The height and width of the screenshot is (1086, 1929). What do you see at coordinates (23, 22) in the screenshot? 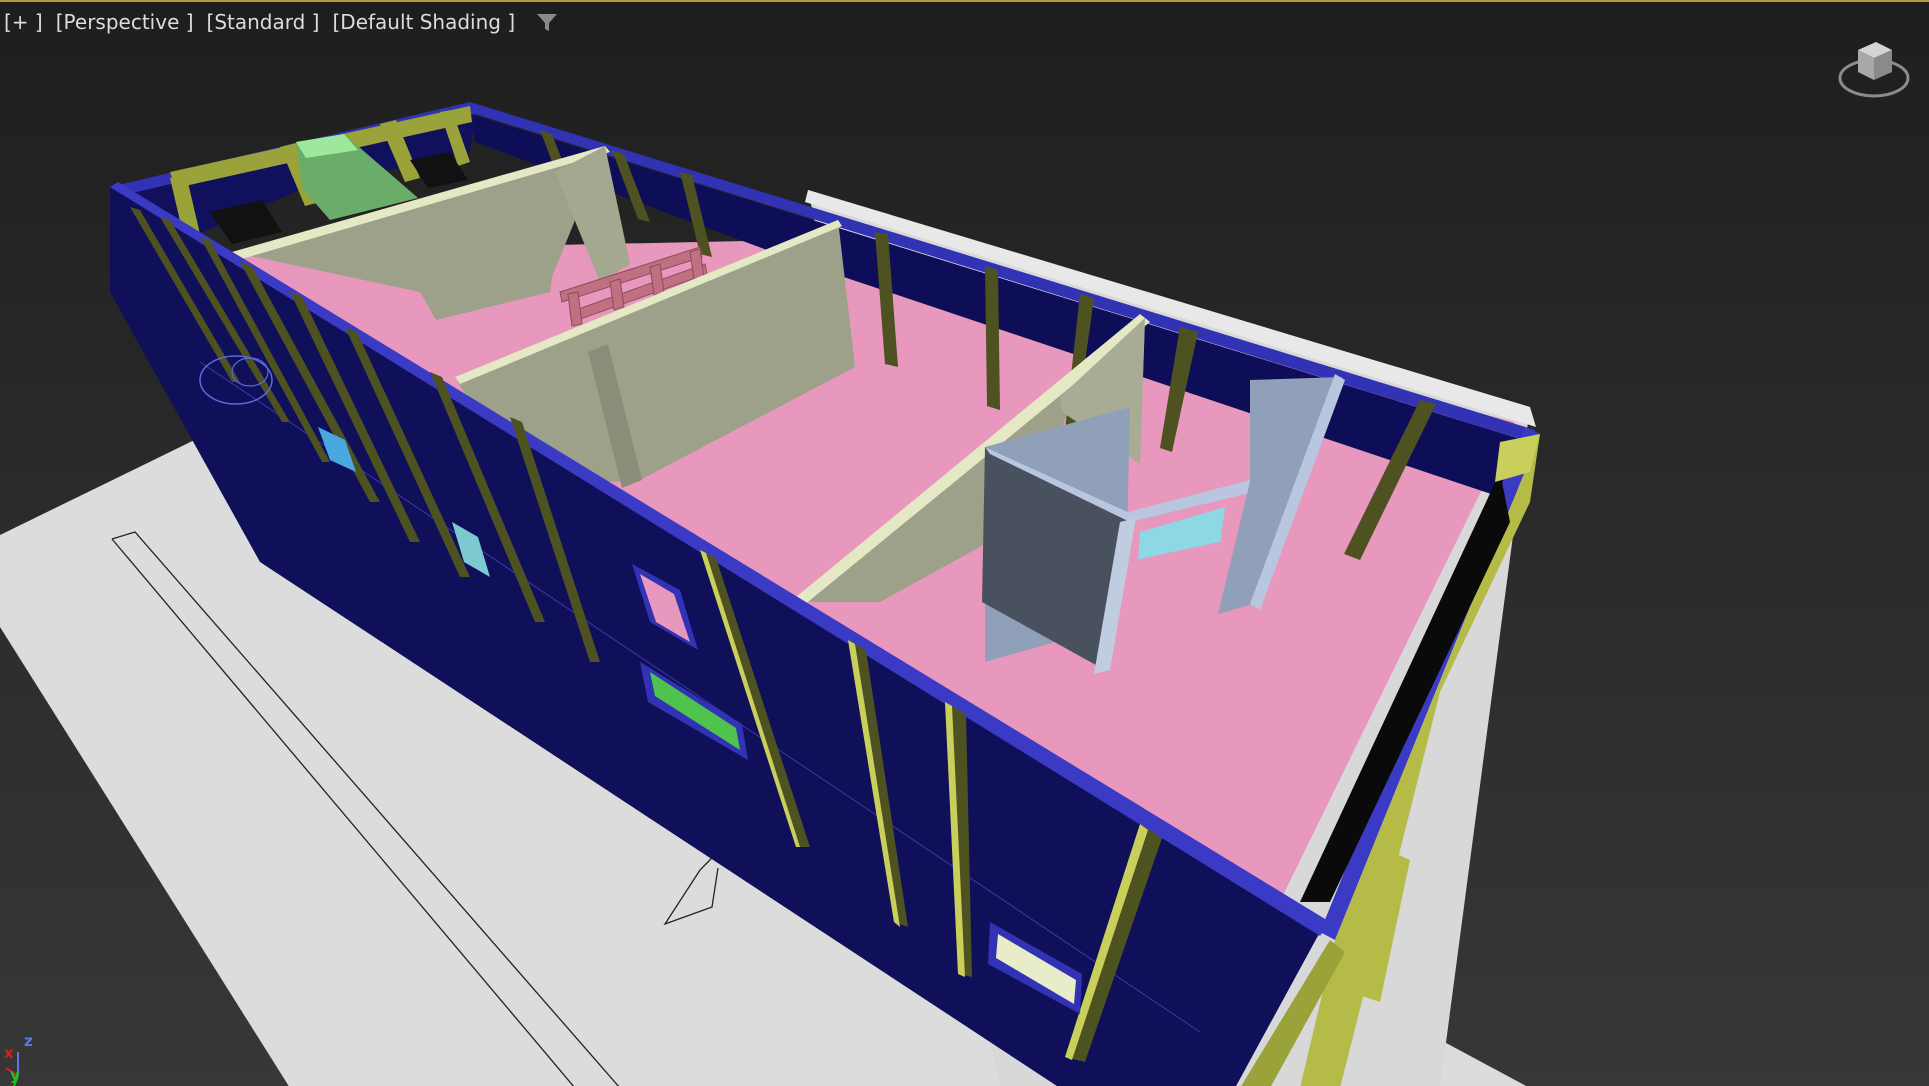
I see `viewport-plus-menu: [+ ]` at bounding box center [23, 22].